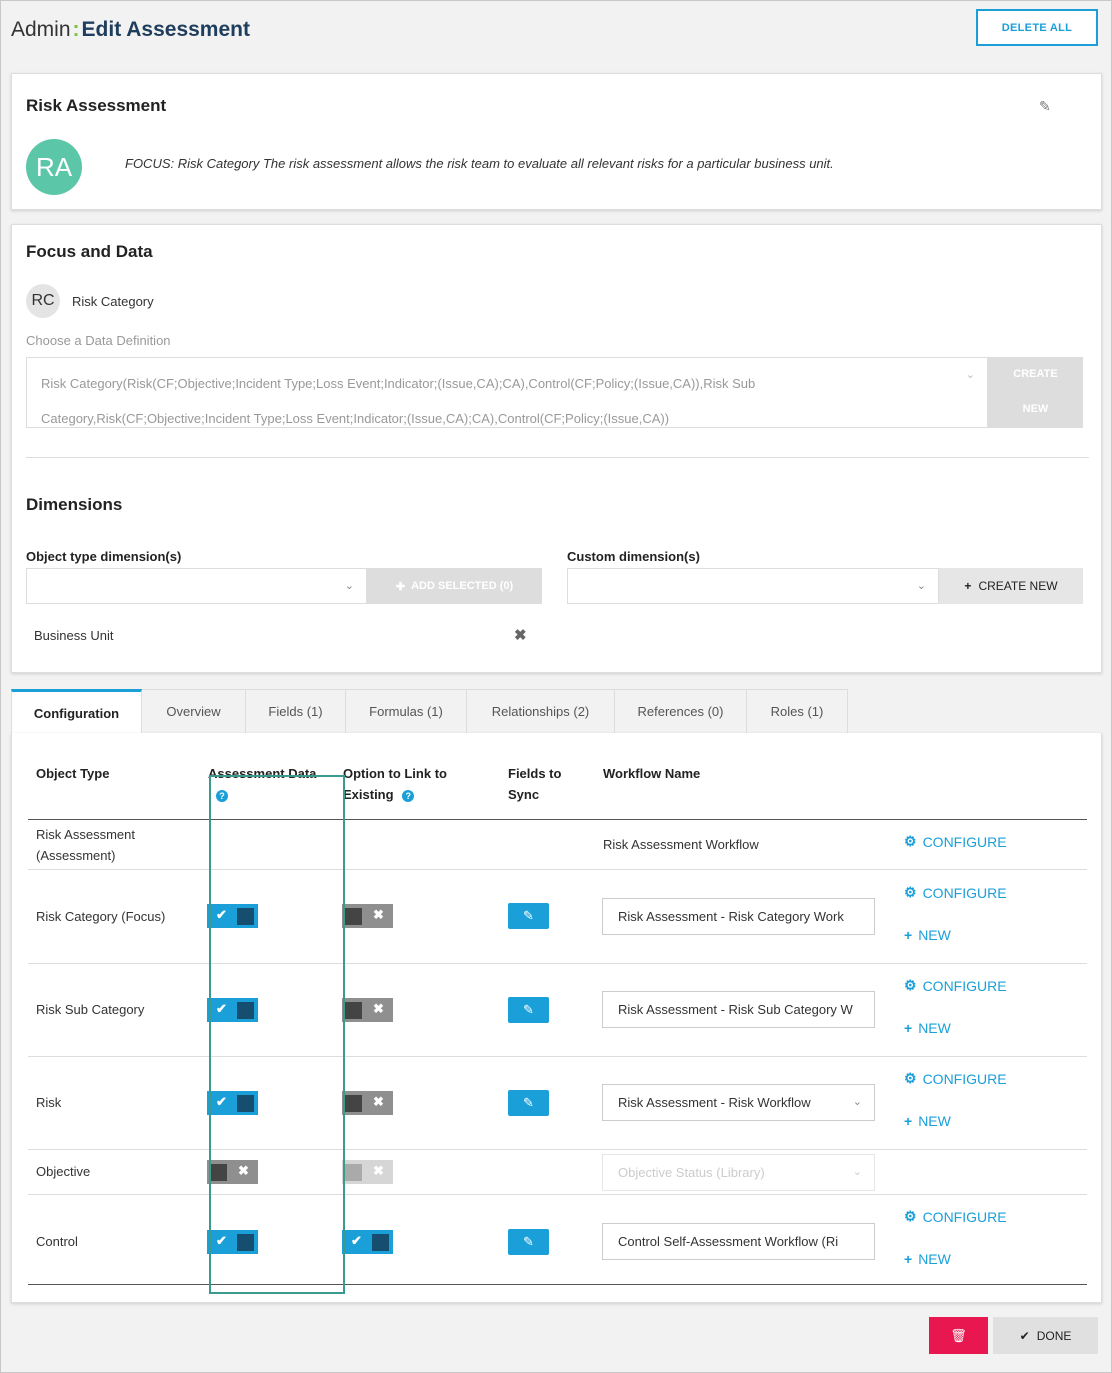  Describe the element at coordinates (541, 711) in the screenshot. I see `tab-relationships: Relationships (2)` at that location.